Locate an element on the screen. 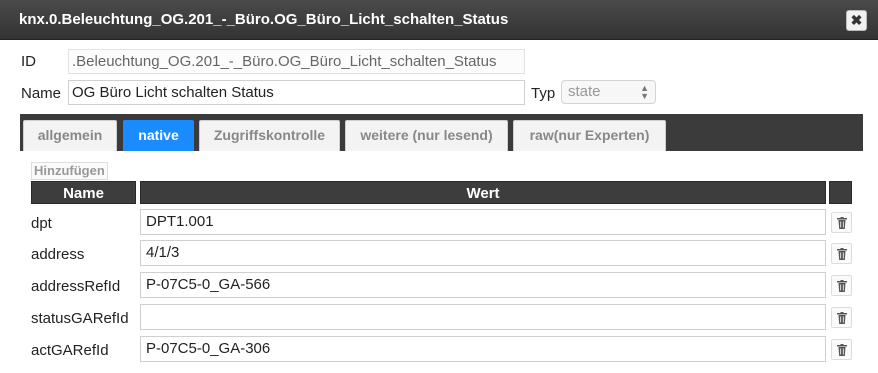  type-select: state ▲ ▼ is located at coordinates (608, 92).